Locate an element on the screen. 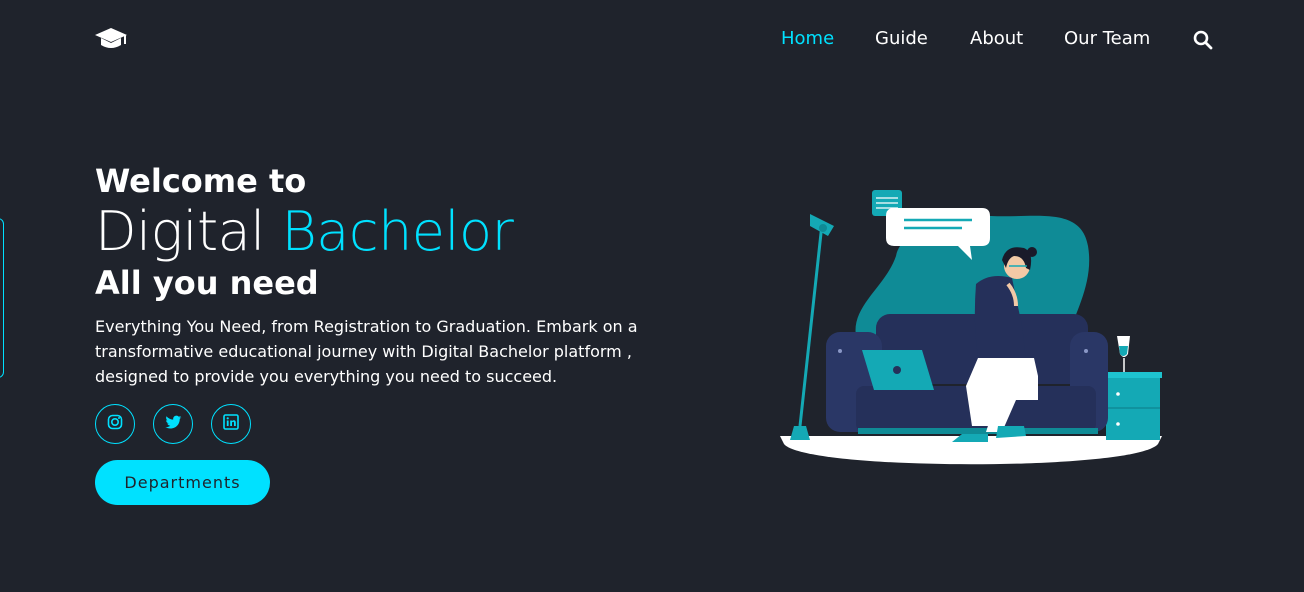 This screenshot has height=592, width=1304. linkedin-link is located at coordinates (231, 424).